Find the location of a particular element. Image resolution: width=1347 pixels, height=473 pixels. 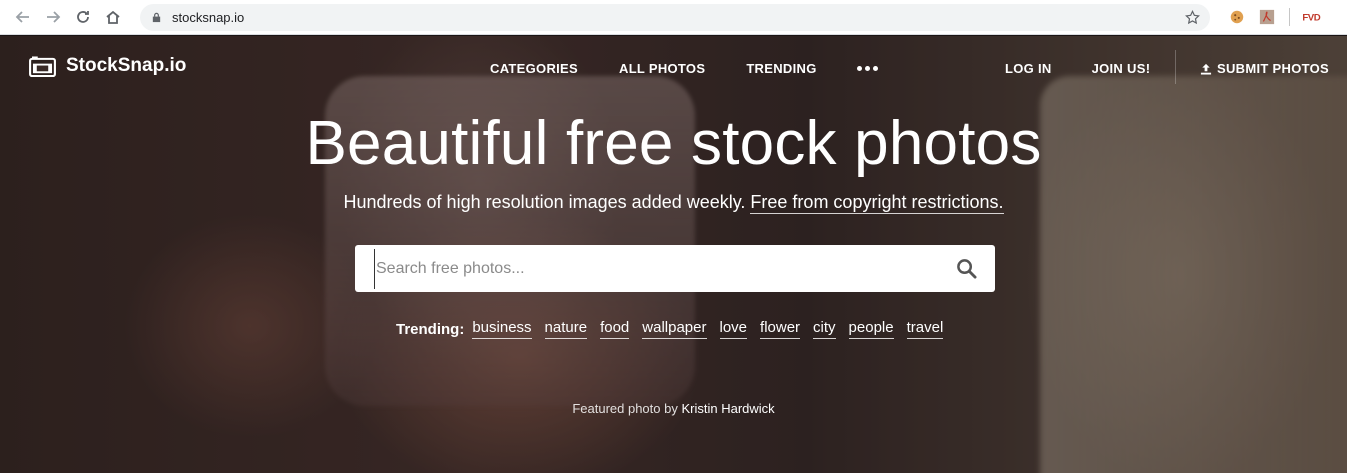

submit-photos-button: SUBMIT PHOTOS is located at coordinates (1264, 68).